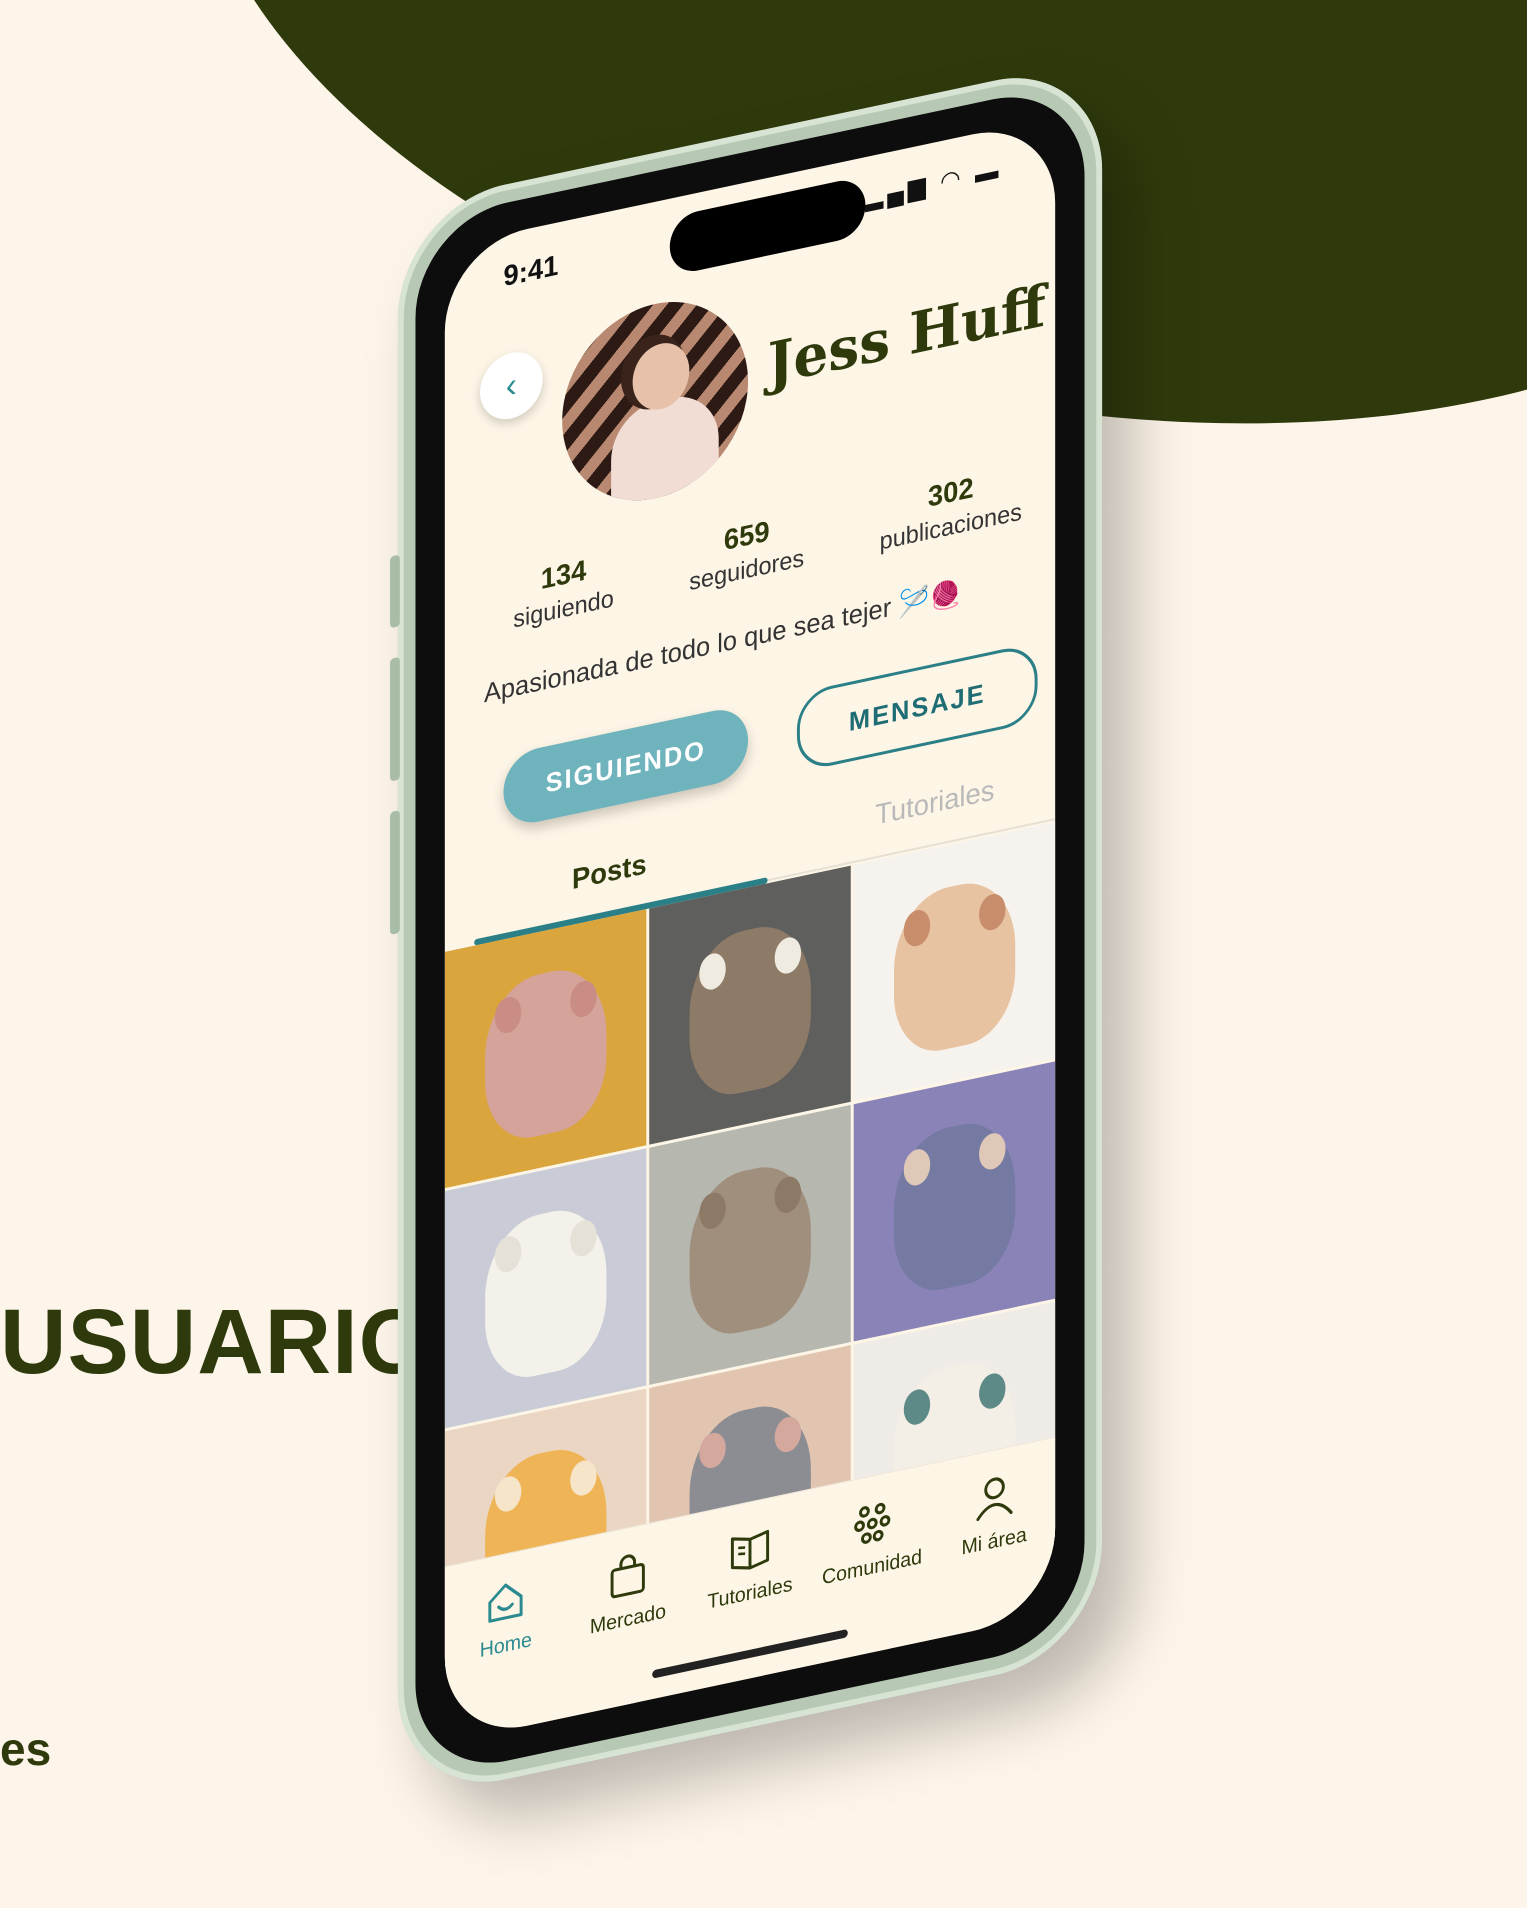 The width and height of the screenshot is (1527, 1908). What do you see at coordinates (505, 1645) in the screenshot?
I see `nav-label: Home` at bounding box center [505, 1645].